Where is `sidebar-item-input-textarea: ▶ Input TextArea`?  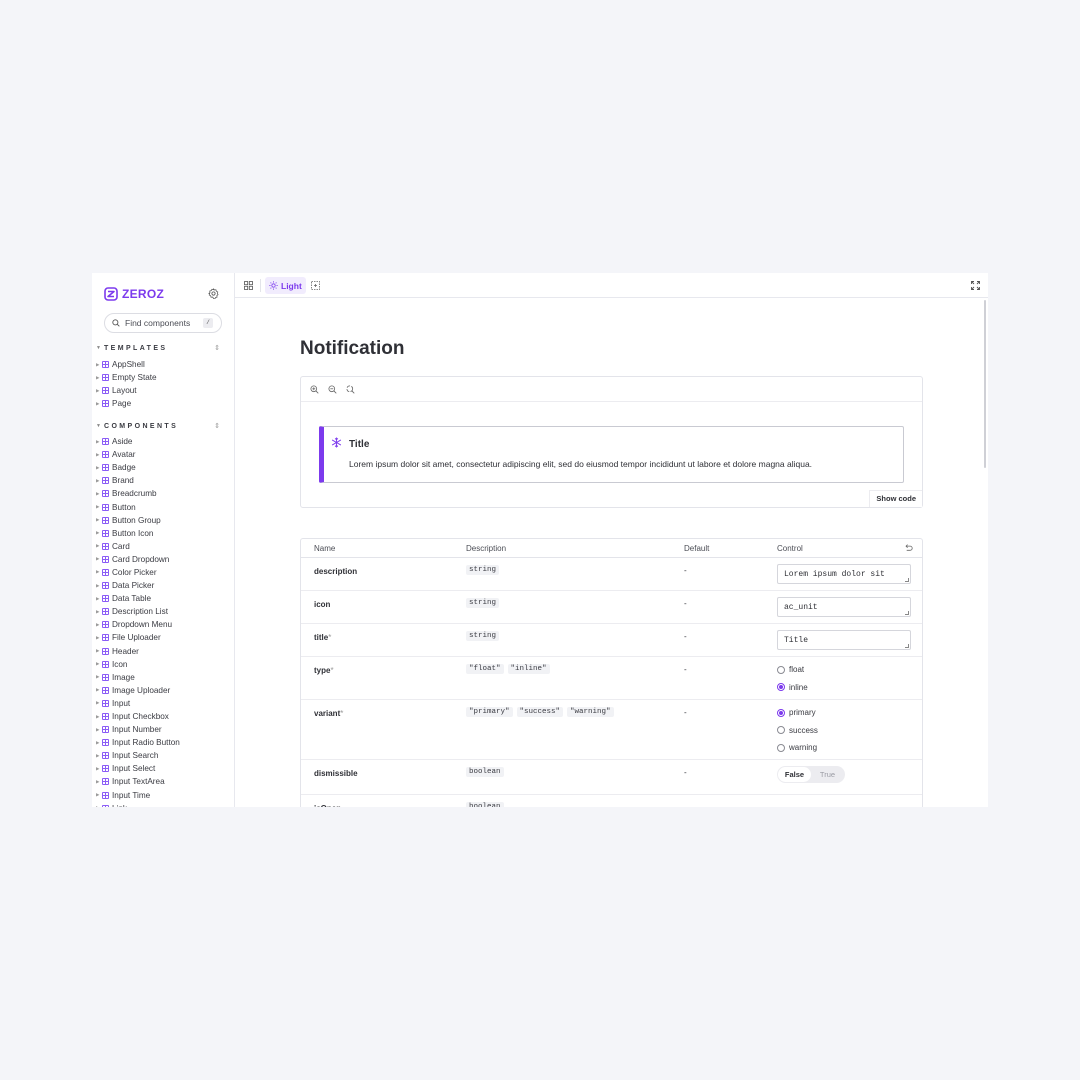 sidebar-item-input-textarea: ▶ Input TextArea is located at coordinates (161, 781).